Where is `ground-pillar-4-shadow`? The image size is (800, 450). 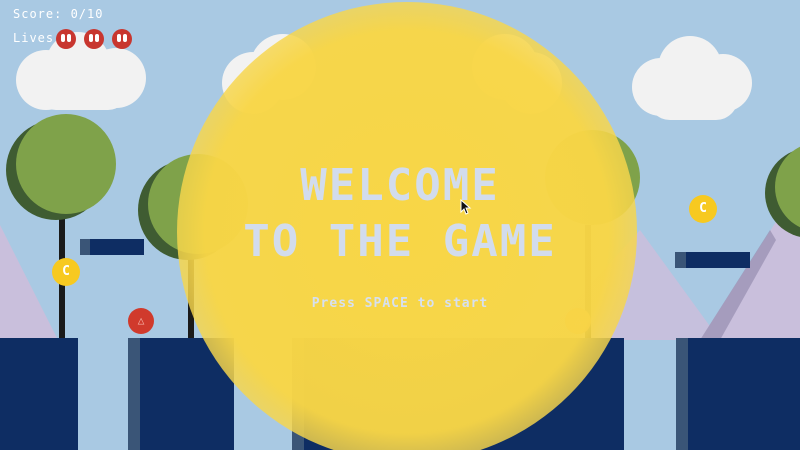 ground-pillar-4-shadow is located at coordinates (682, 394).